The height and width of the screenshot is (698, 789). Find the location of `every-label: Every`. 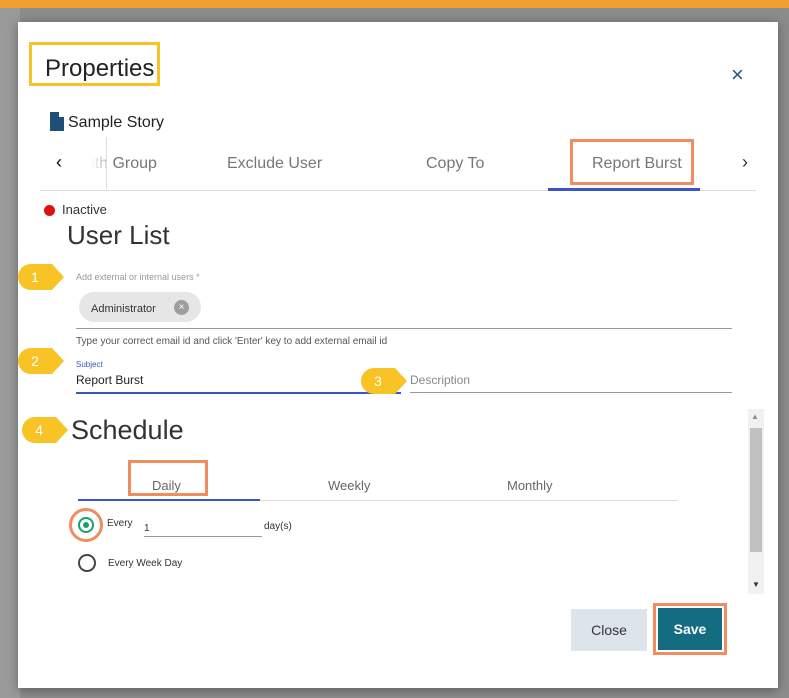

every-label: Every is located at coordinates (120, 523).